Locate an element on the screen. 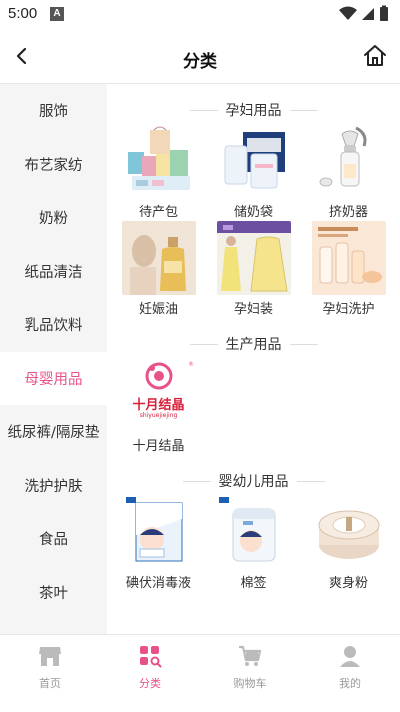 The image size is (400, 712). wifi-icon is located at coordinates (348, 13).